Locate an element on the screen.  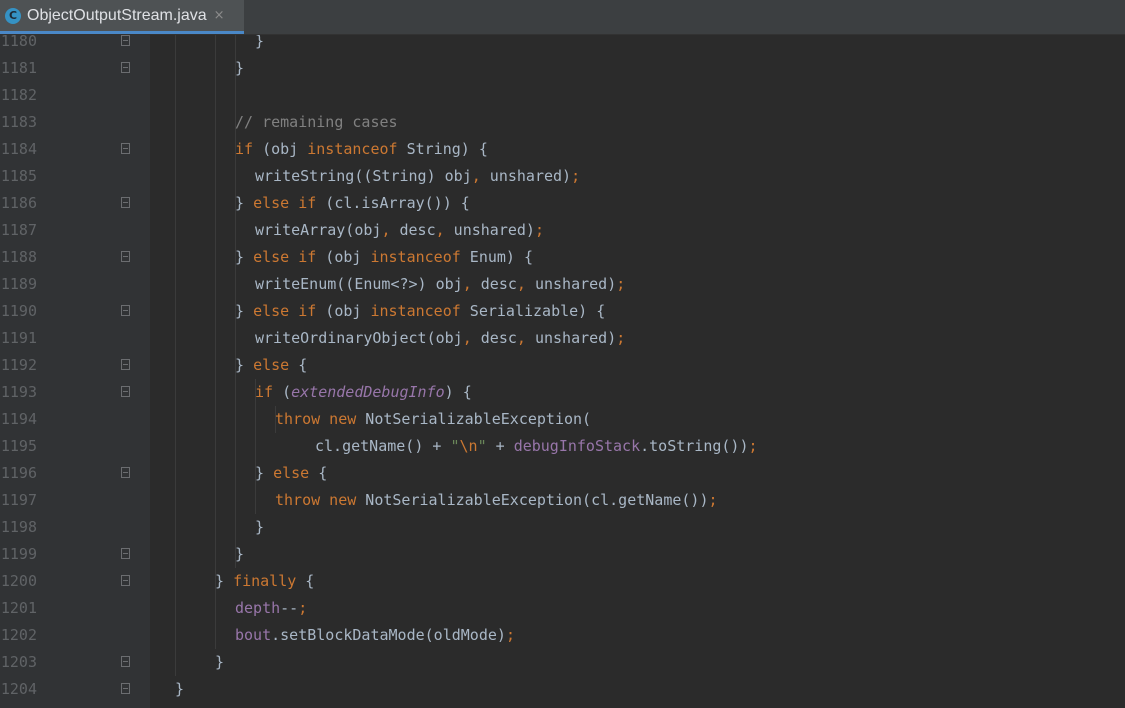
code-line: 1184 if (obj instanceof String) { is located at coordinates (562, 149).